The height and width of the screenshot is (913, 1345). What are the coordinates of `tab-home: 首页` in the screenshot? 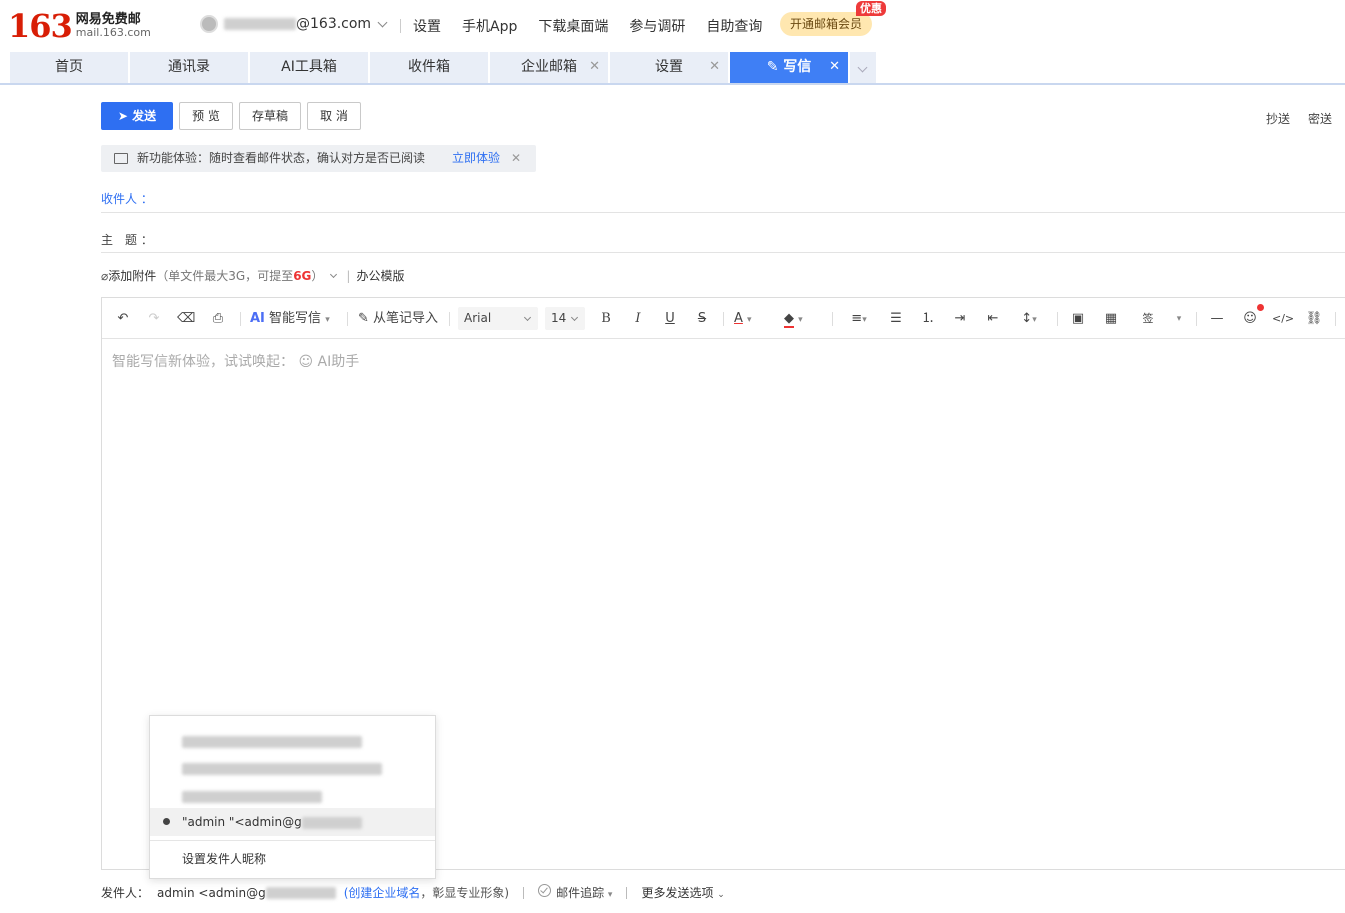 It's located at (69, 67).